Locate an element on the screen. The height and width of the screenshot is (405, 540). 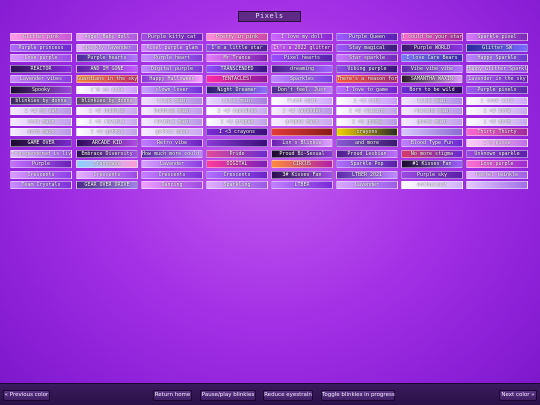
blinkie-image: I <3 raisins is located at coordinates (367, 111).